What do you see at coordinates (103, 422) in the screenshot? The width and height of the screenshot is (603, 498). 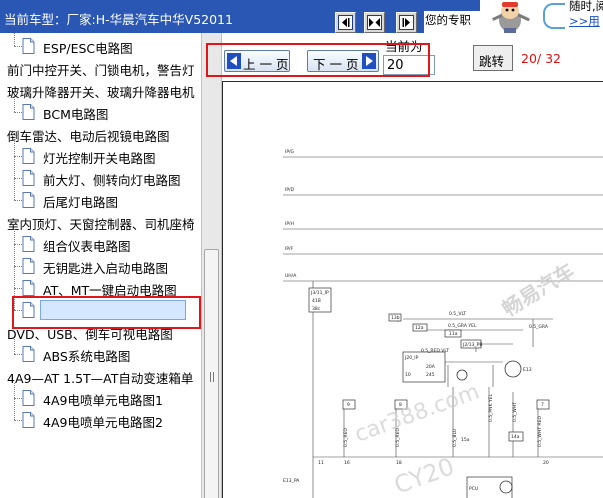 I see `tree-item-label: 4A9电喷单元电路图2` at bounding box center [103, 422].